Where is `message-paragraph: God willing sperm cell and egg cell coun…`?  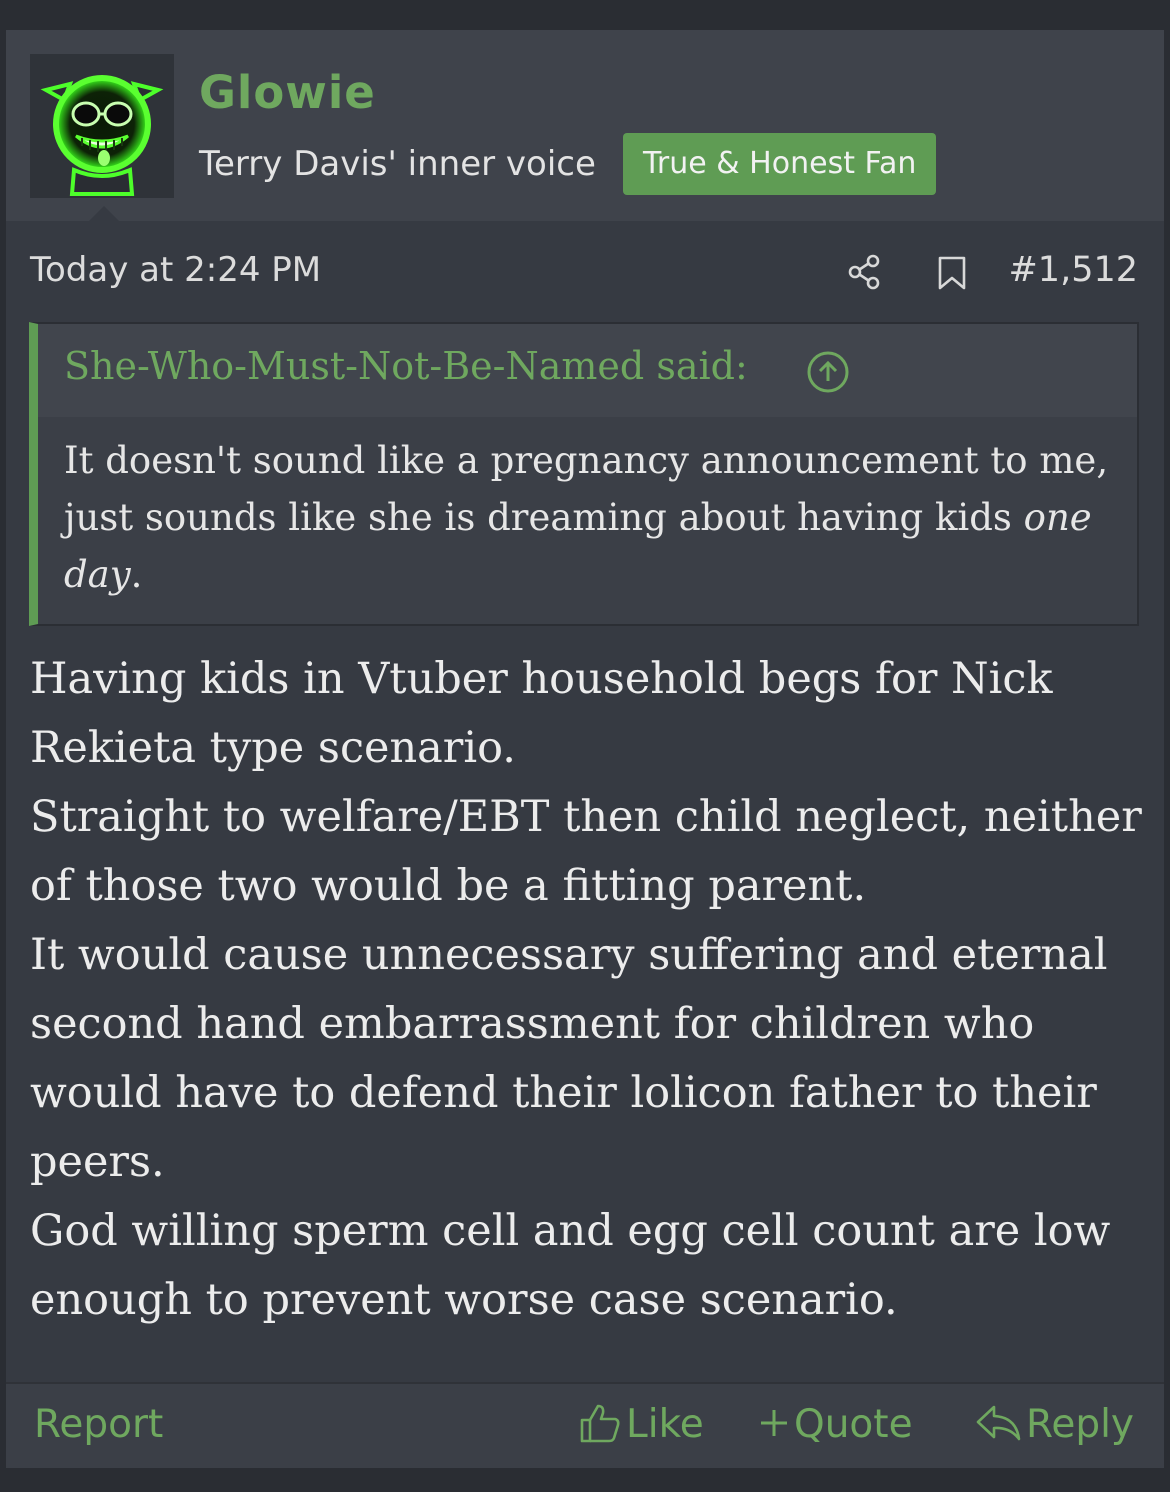
message-paragraph: God willing sperm cell and egg cell coun… is located at coordinates (570, 1265).